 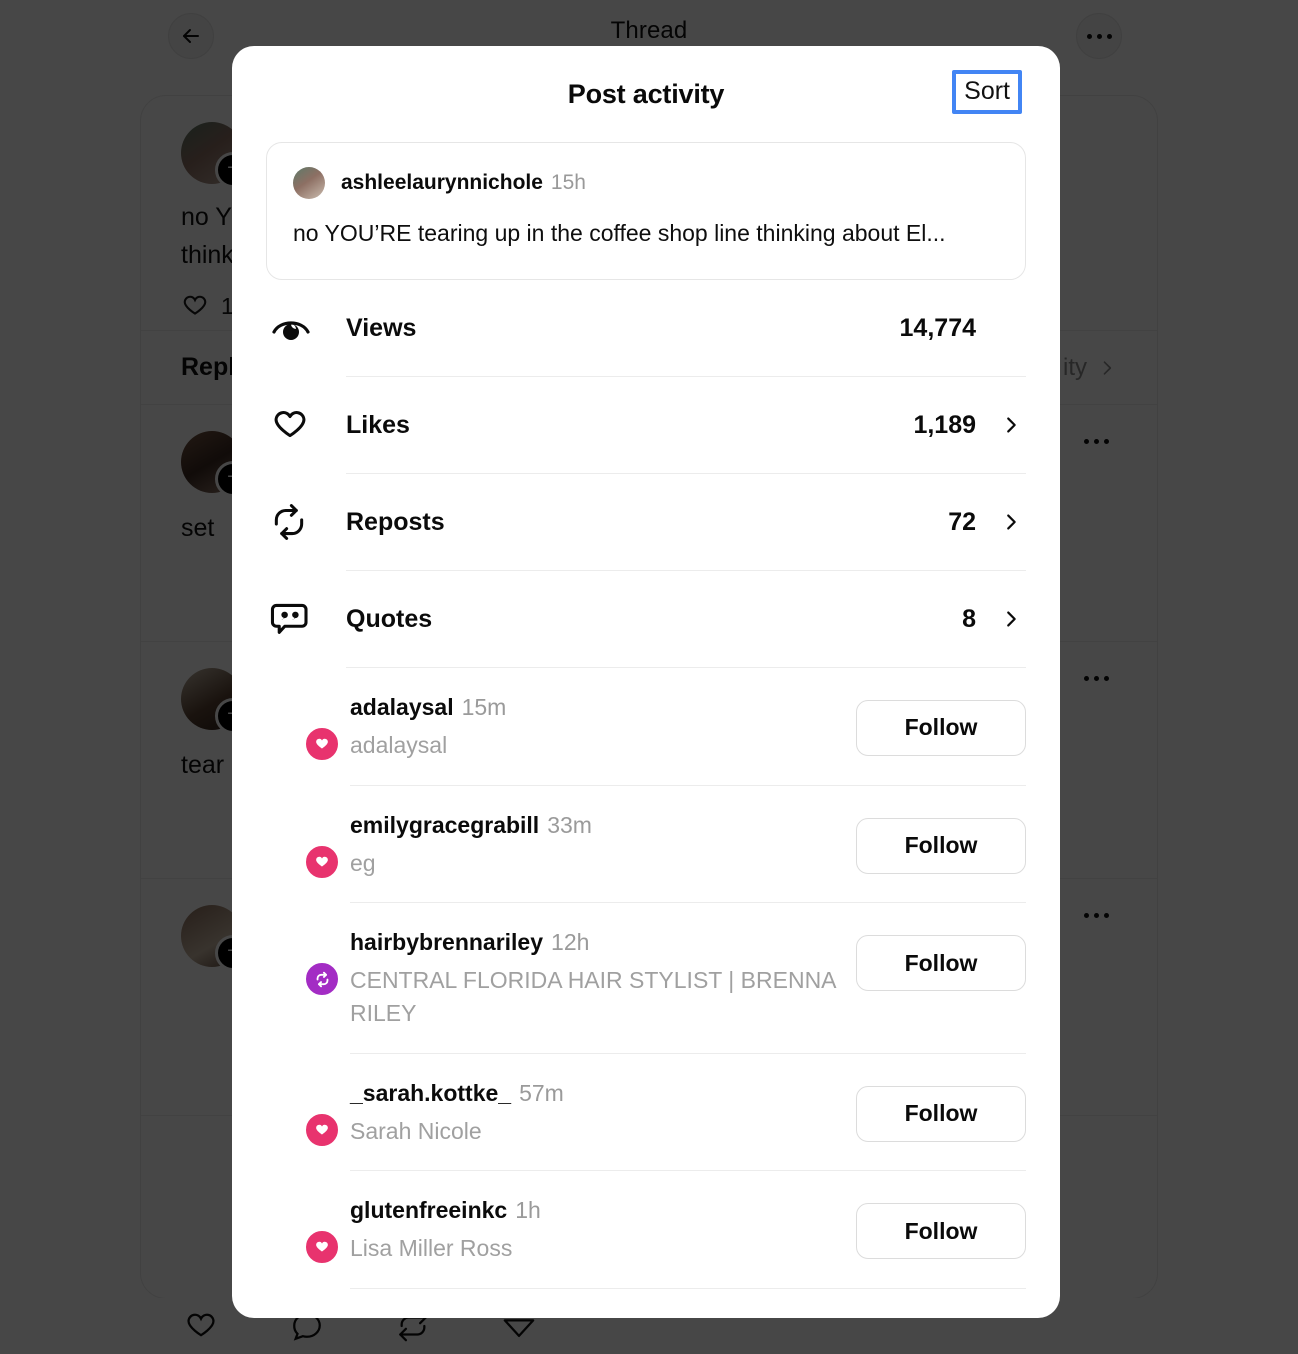 I want to click on user-subtitle: Sarah Nicole, so click(x=416, y=1130).